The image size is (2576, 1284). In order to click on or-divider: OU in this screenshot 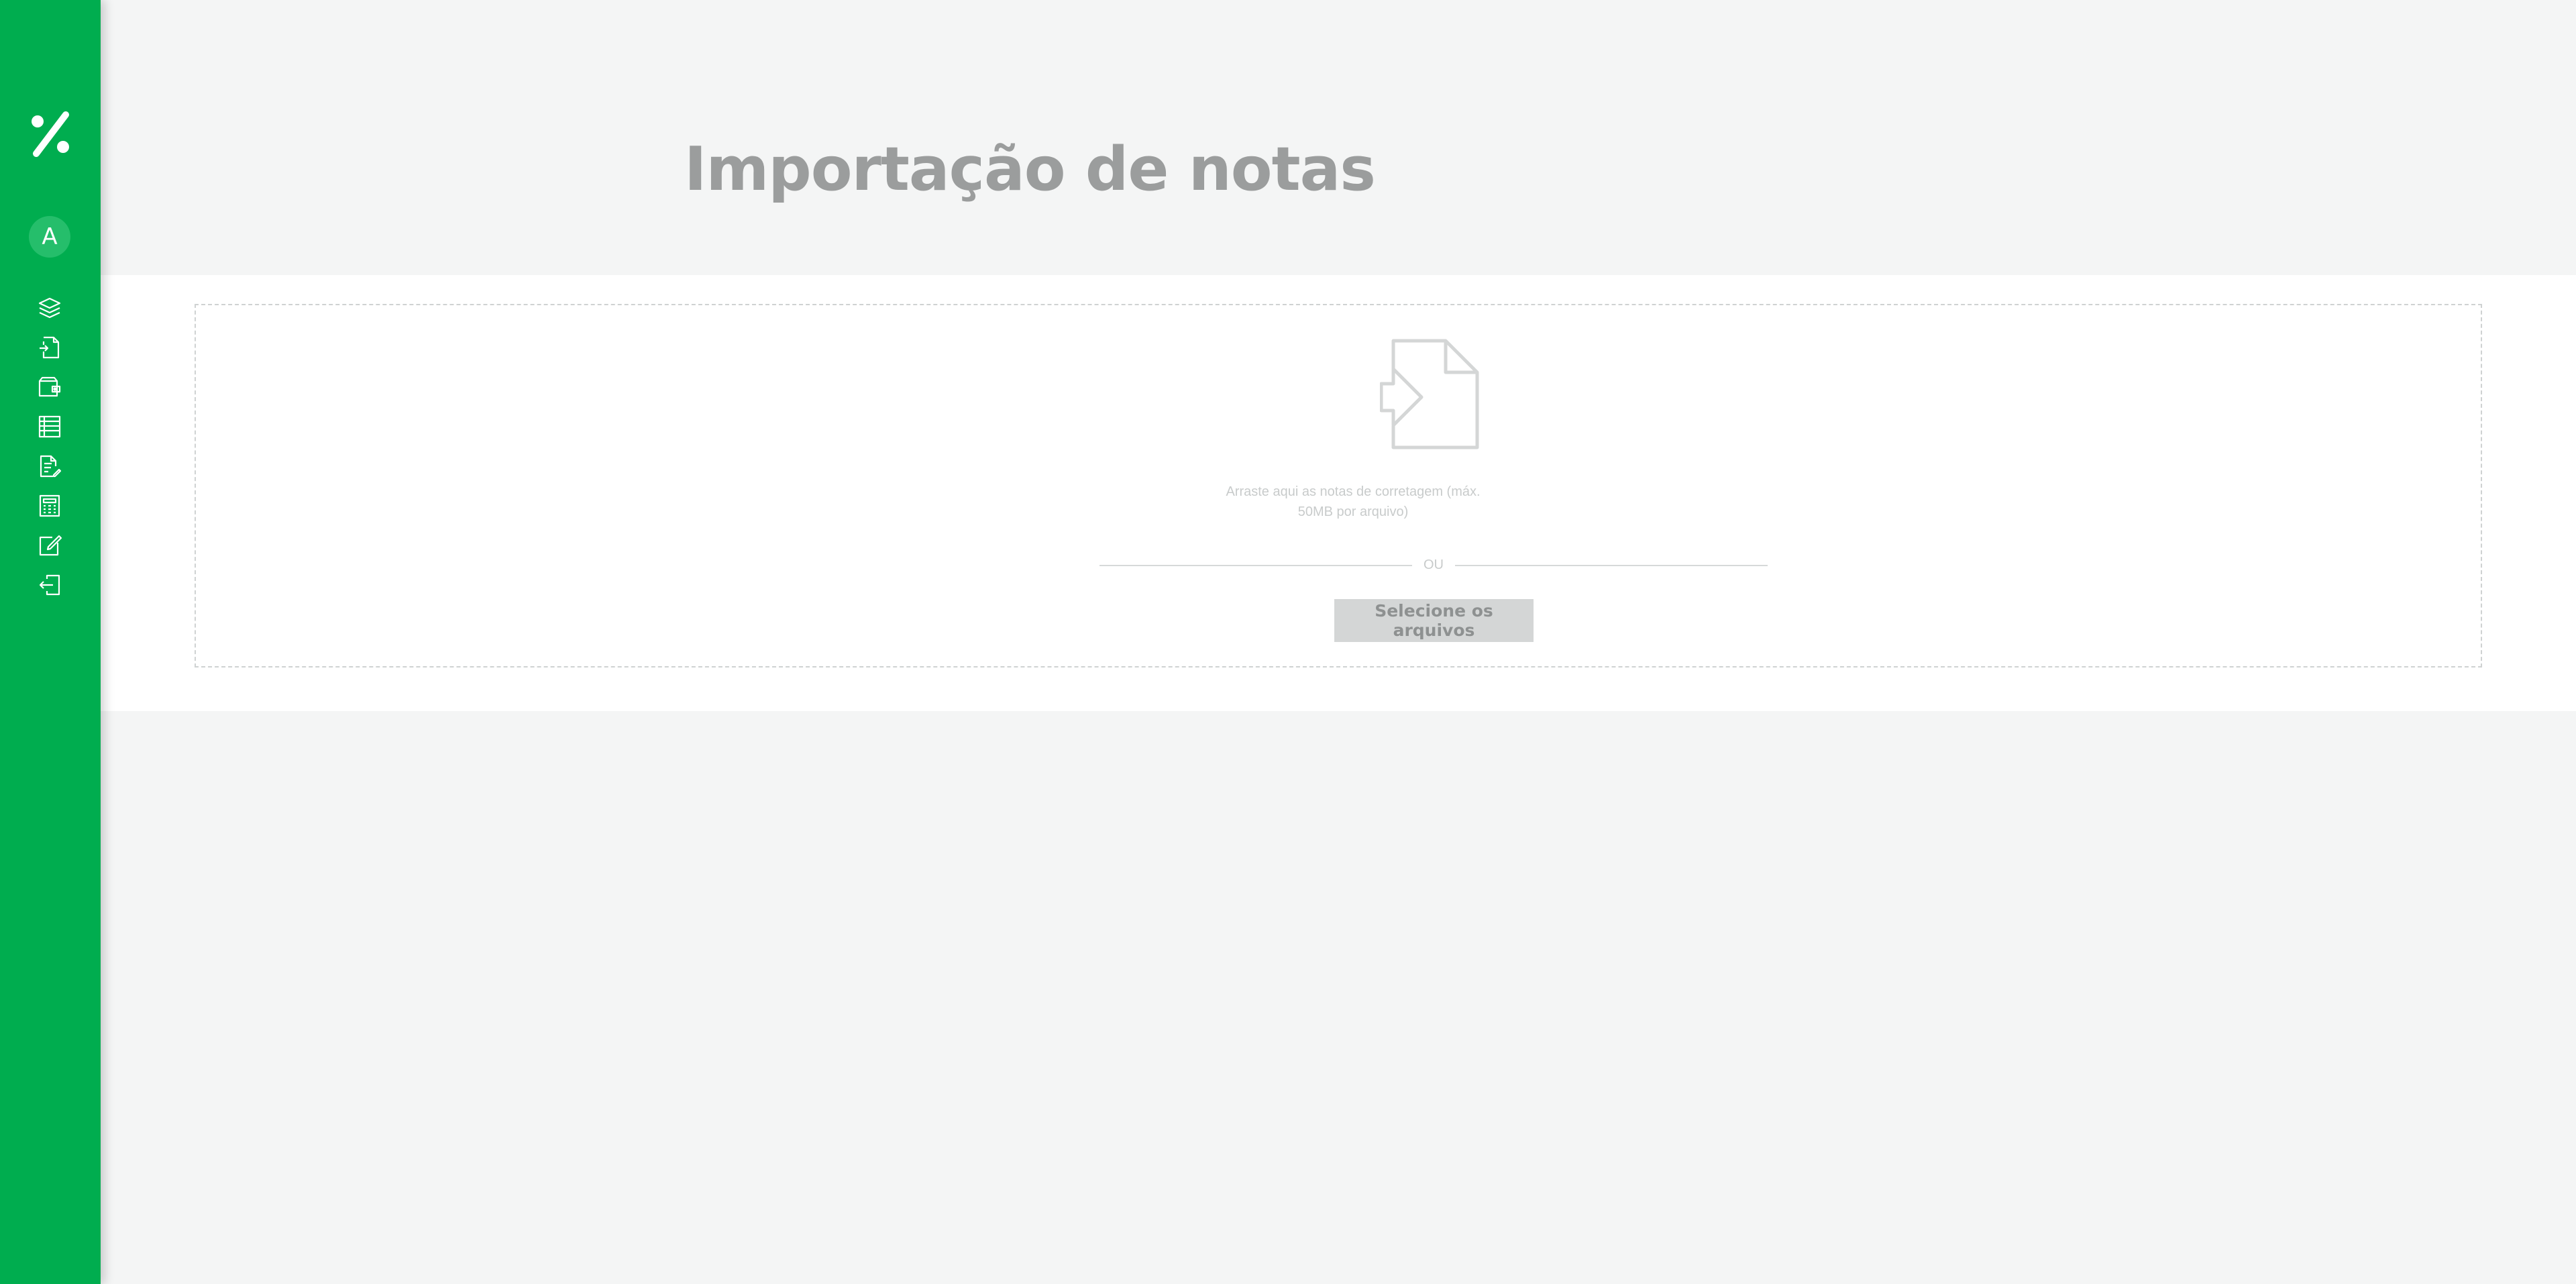, I will do `click(1433, 565)`.